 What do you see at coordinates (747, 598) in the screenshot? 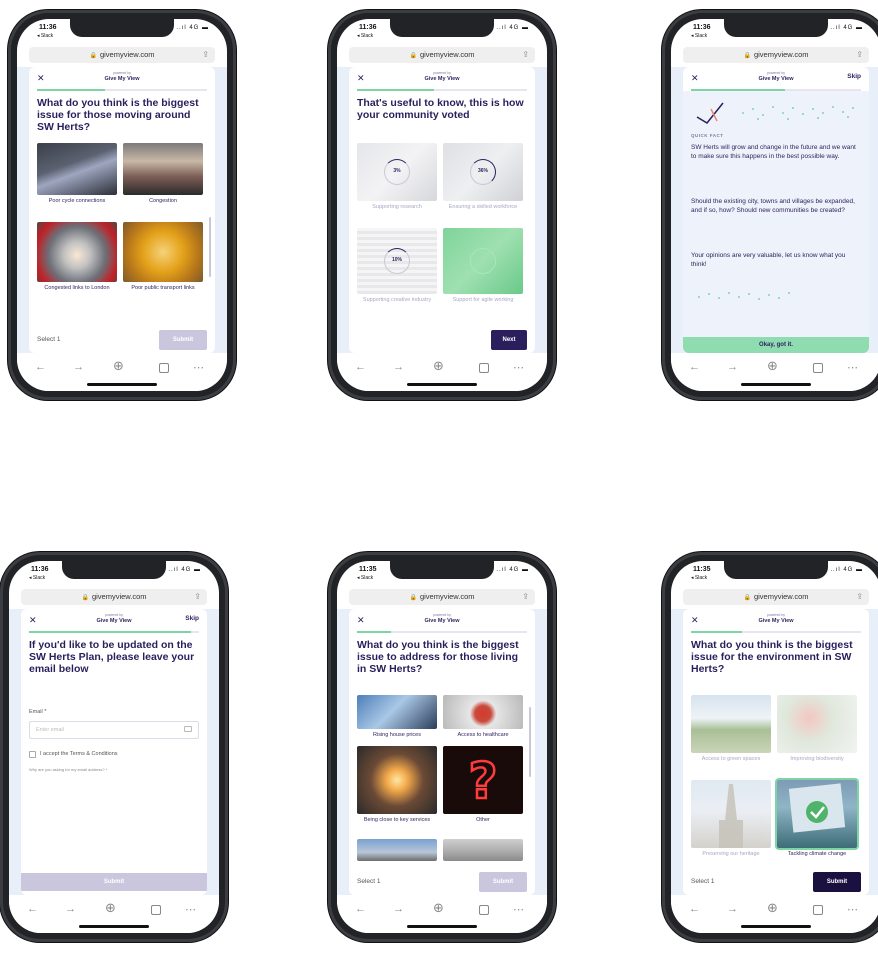
I see `lock-icon: 🔒` at bounding box center [747, 598].